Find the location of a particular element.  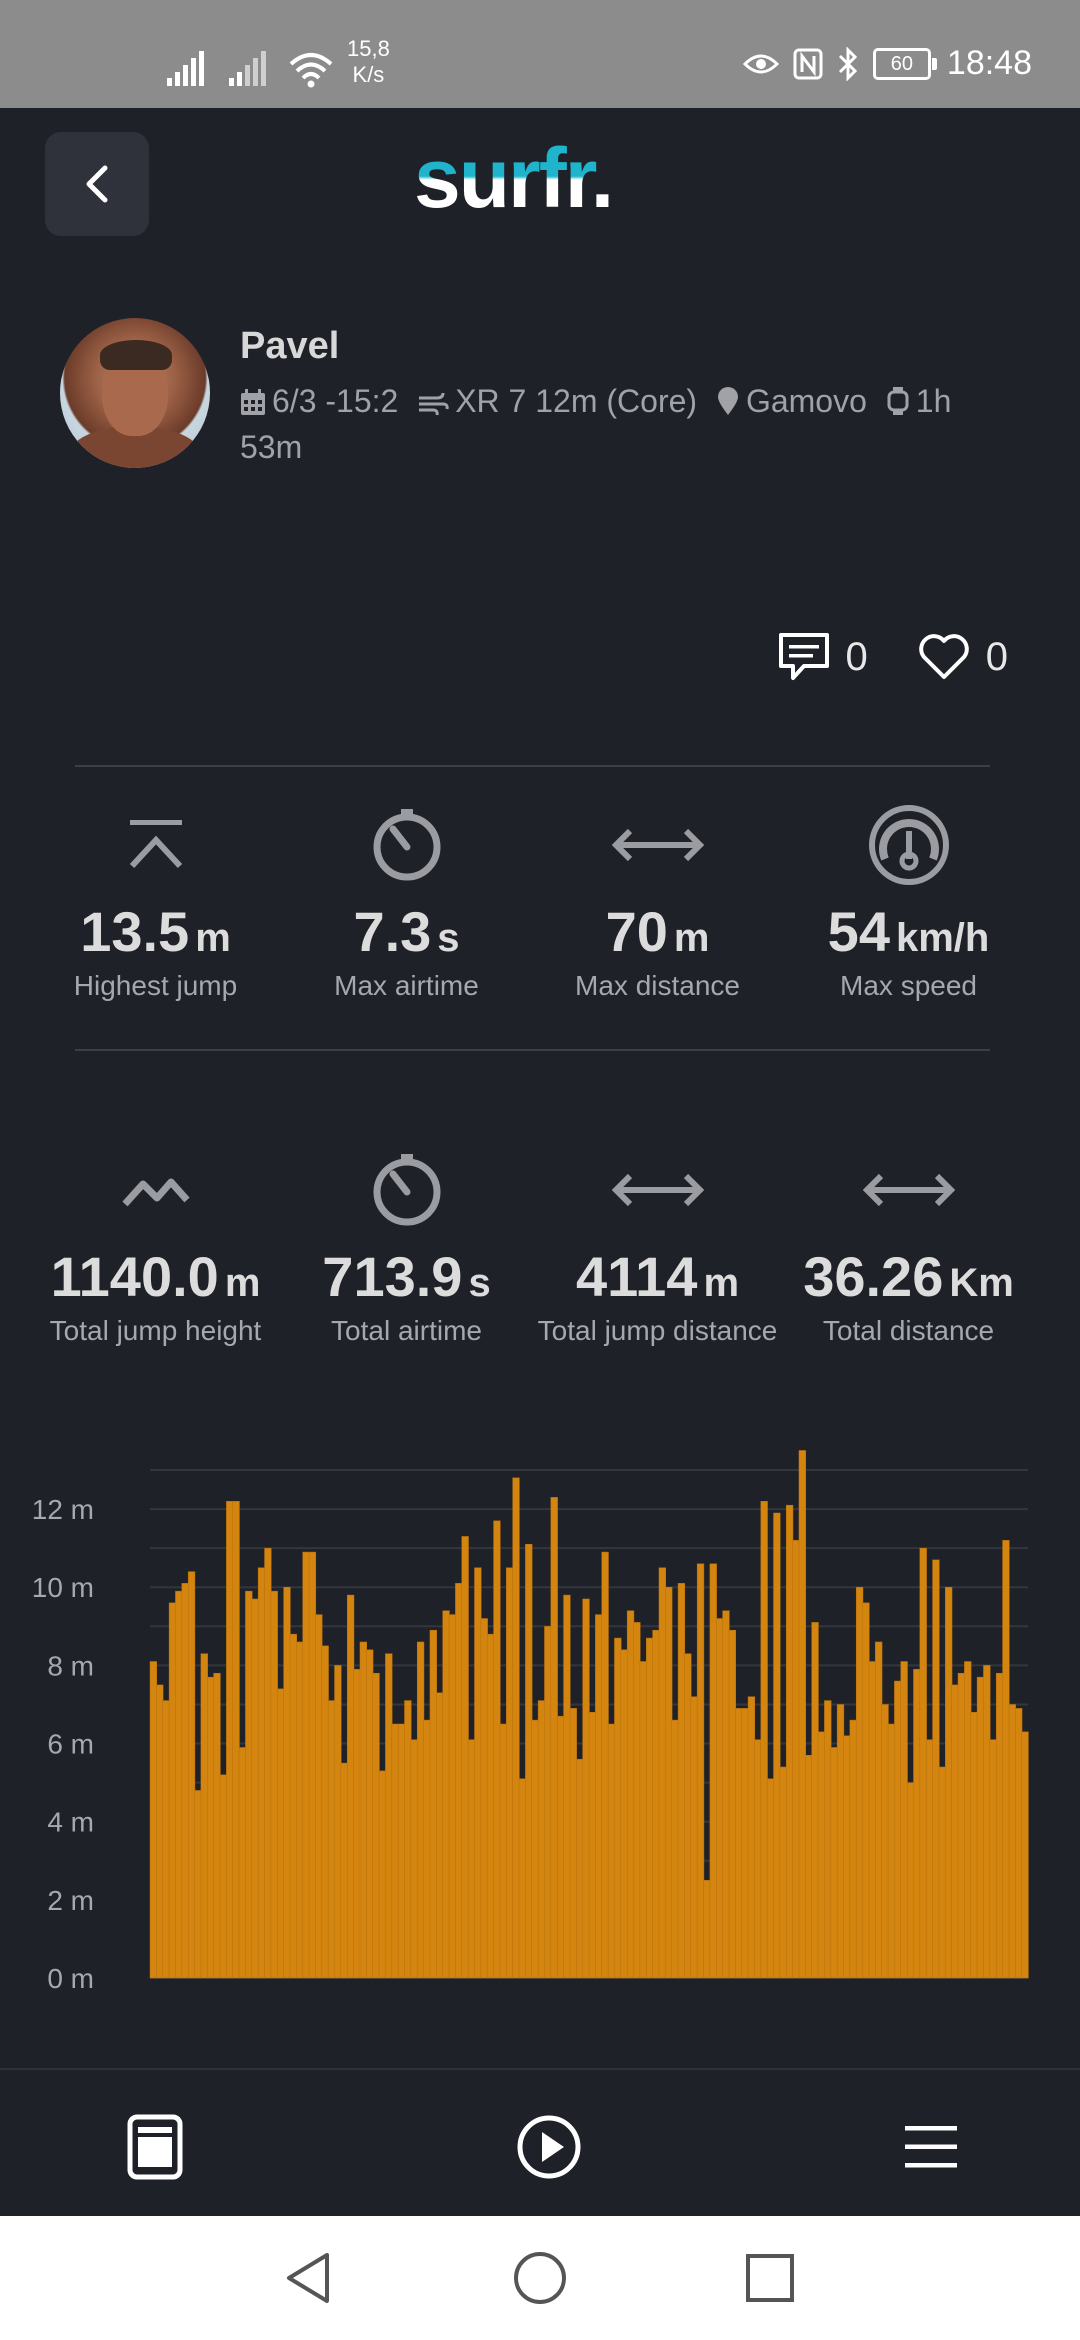

back-button is located at coordinates (97, 184).